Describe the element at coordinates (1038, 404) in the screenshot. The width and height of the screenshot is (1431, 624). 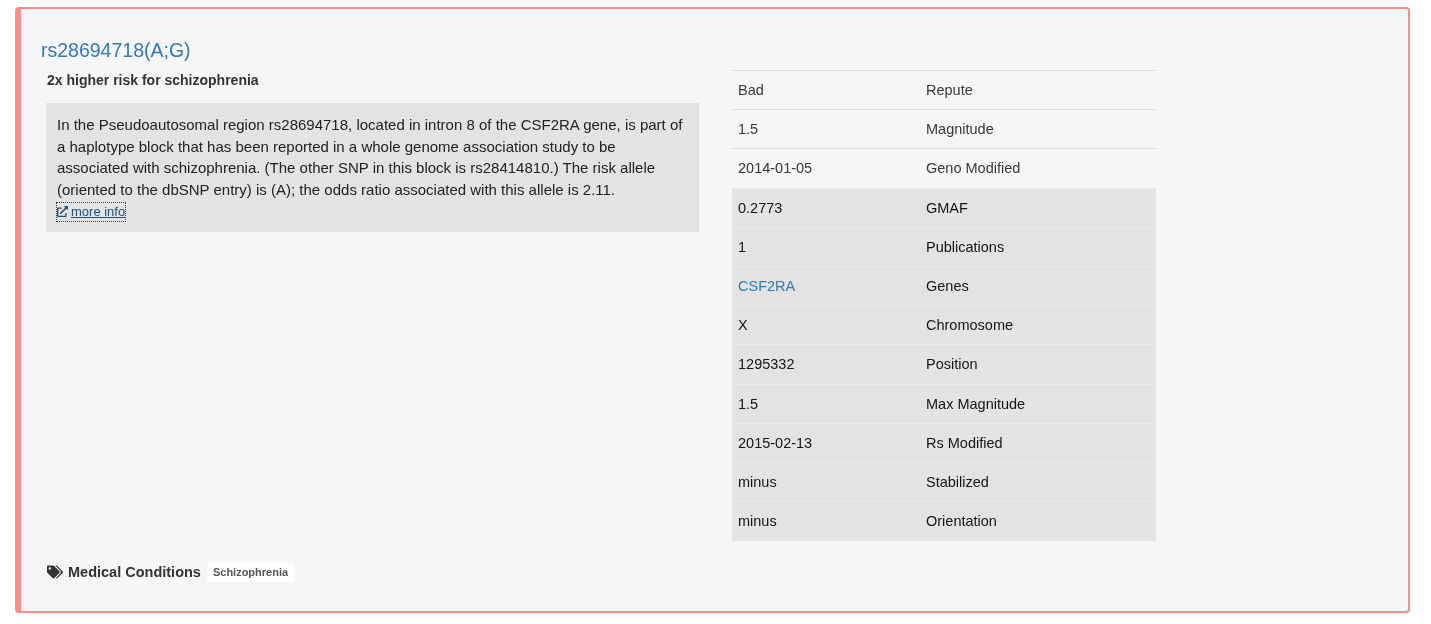
I see `table-cell: Max Magnitude` at that location.